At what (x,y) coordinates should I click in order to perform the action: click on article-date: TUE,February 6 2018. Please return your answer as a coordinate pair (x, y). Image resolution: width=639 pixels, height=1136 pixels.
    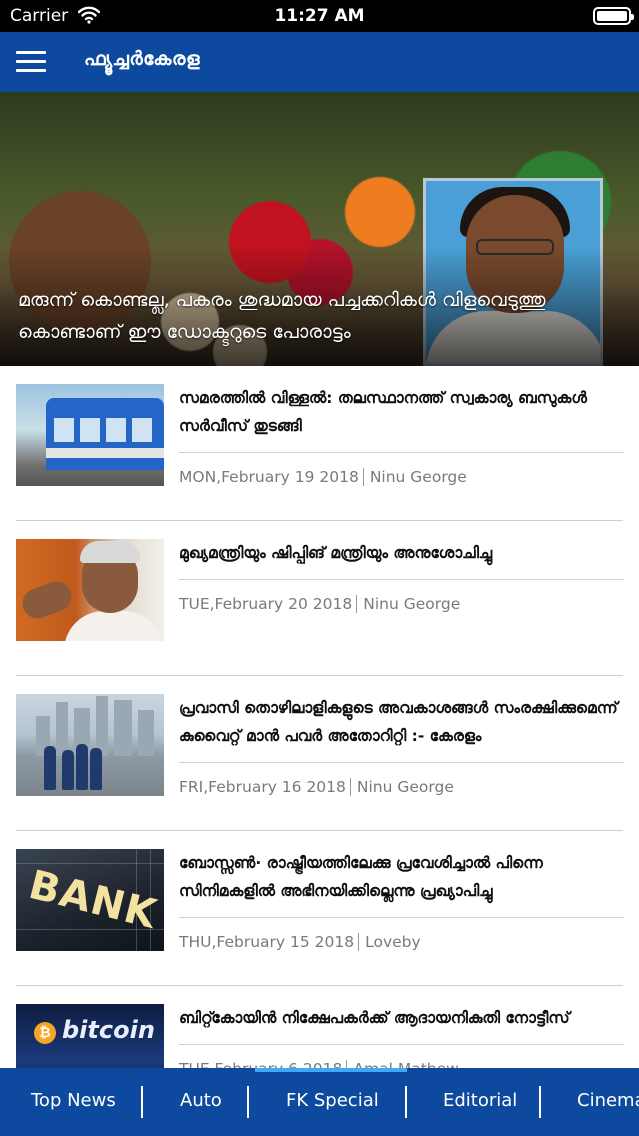
    Looking at the image, I should click on (260, 1064).